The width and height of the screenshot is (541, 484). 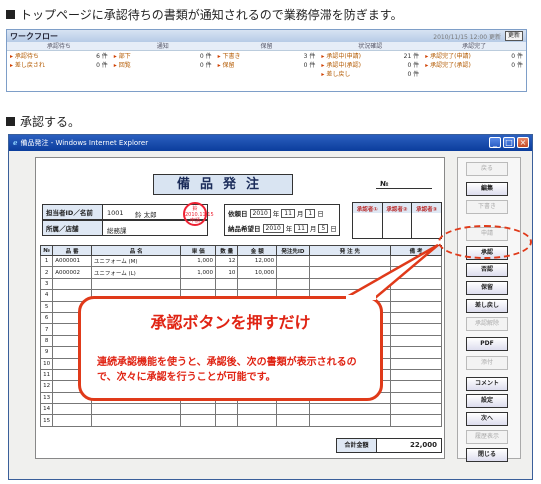 I want to click on maximize-icon: □, so click(x=509, y=142).